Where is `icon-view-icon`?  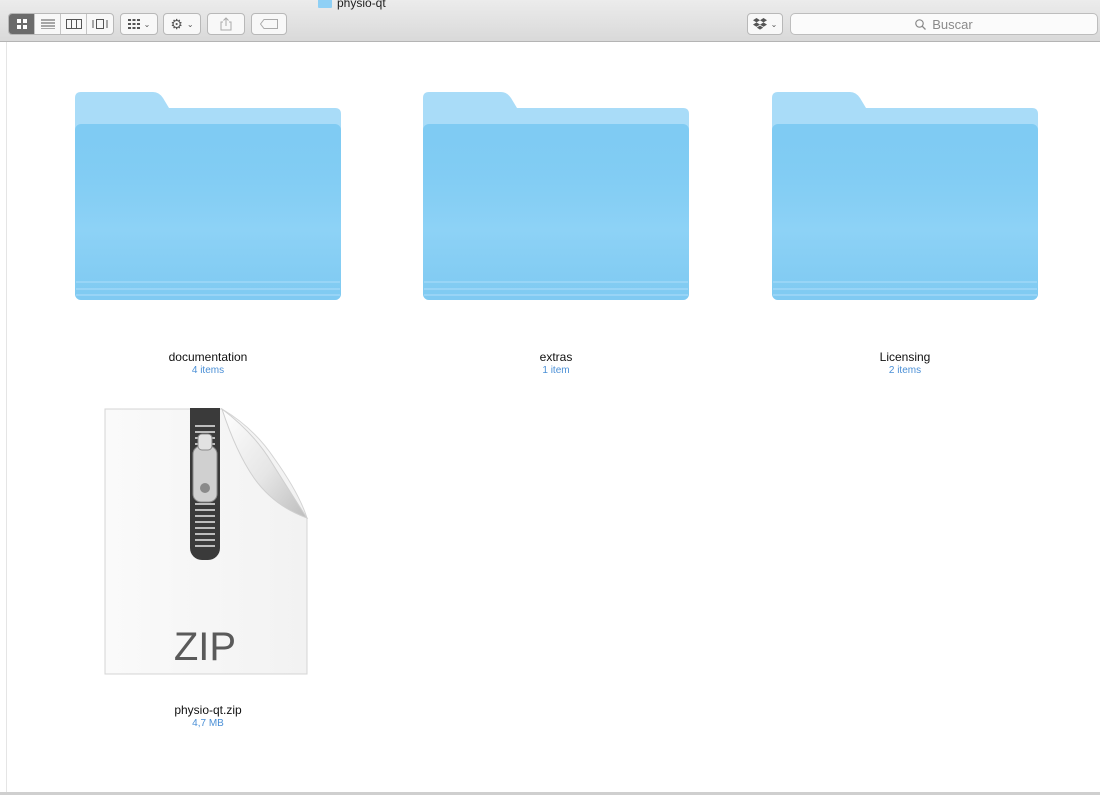 icon-view-icon is located at coordinates (21, 24).